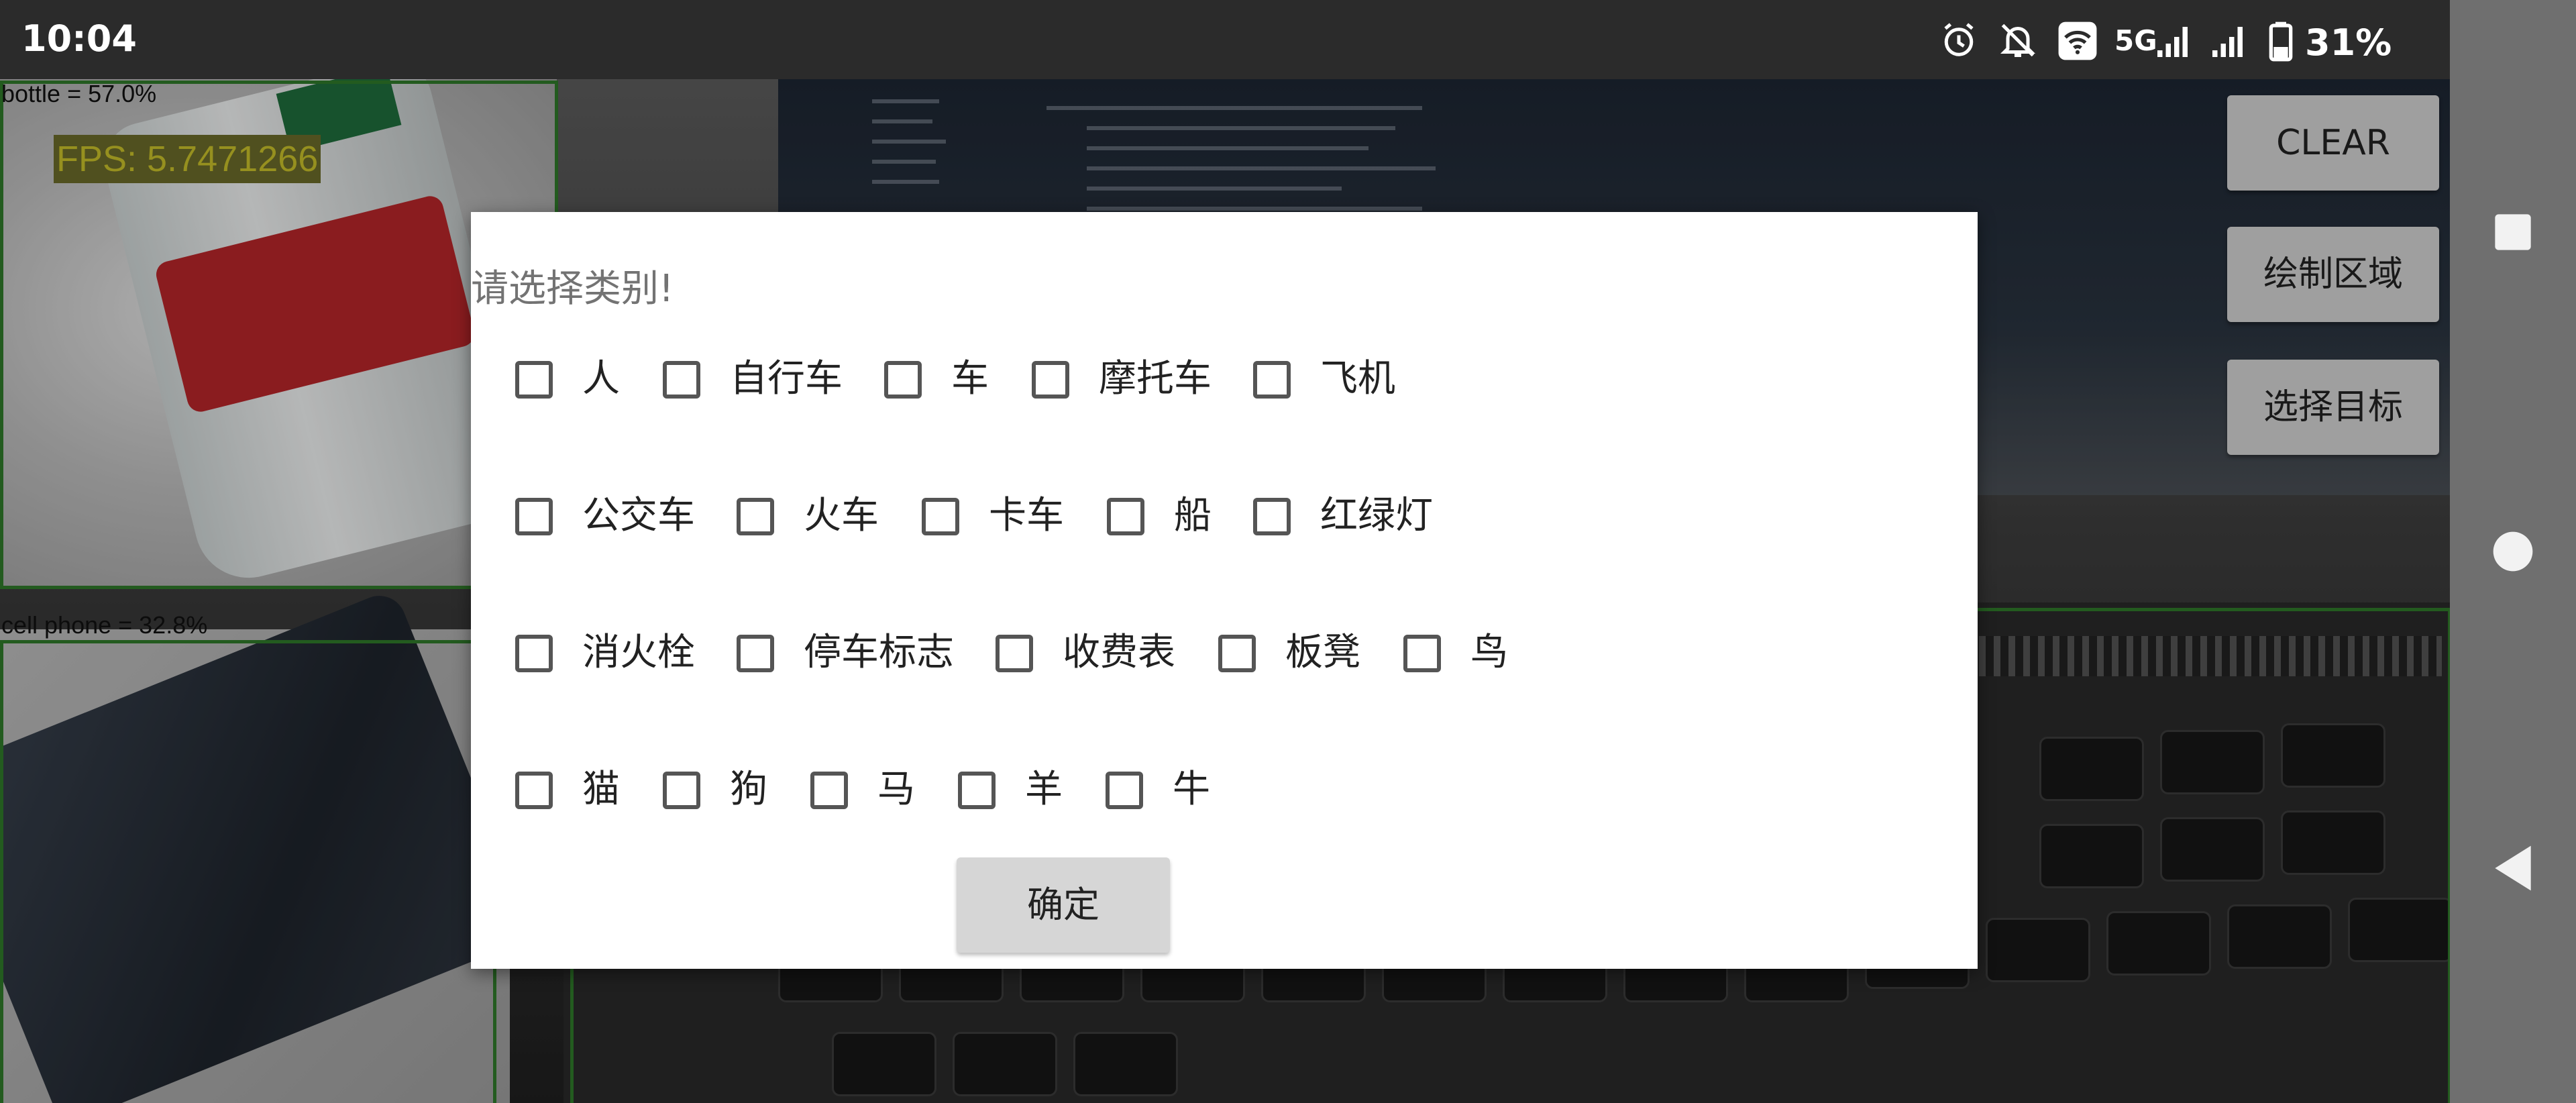  I want to click on option-label: 马, so click(896, 790).